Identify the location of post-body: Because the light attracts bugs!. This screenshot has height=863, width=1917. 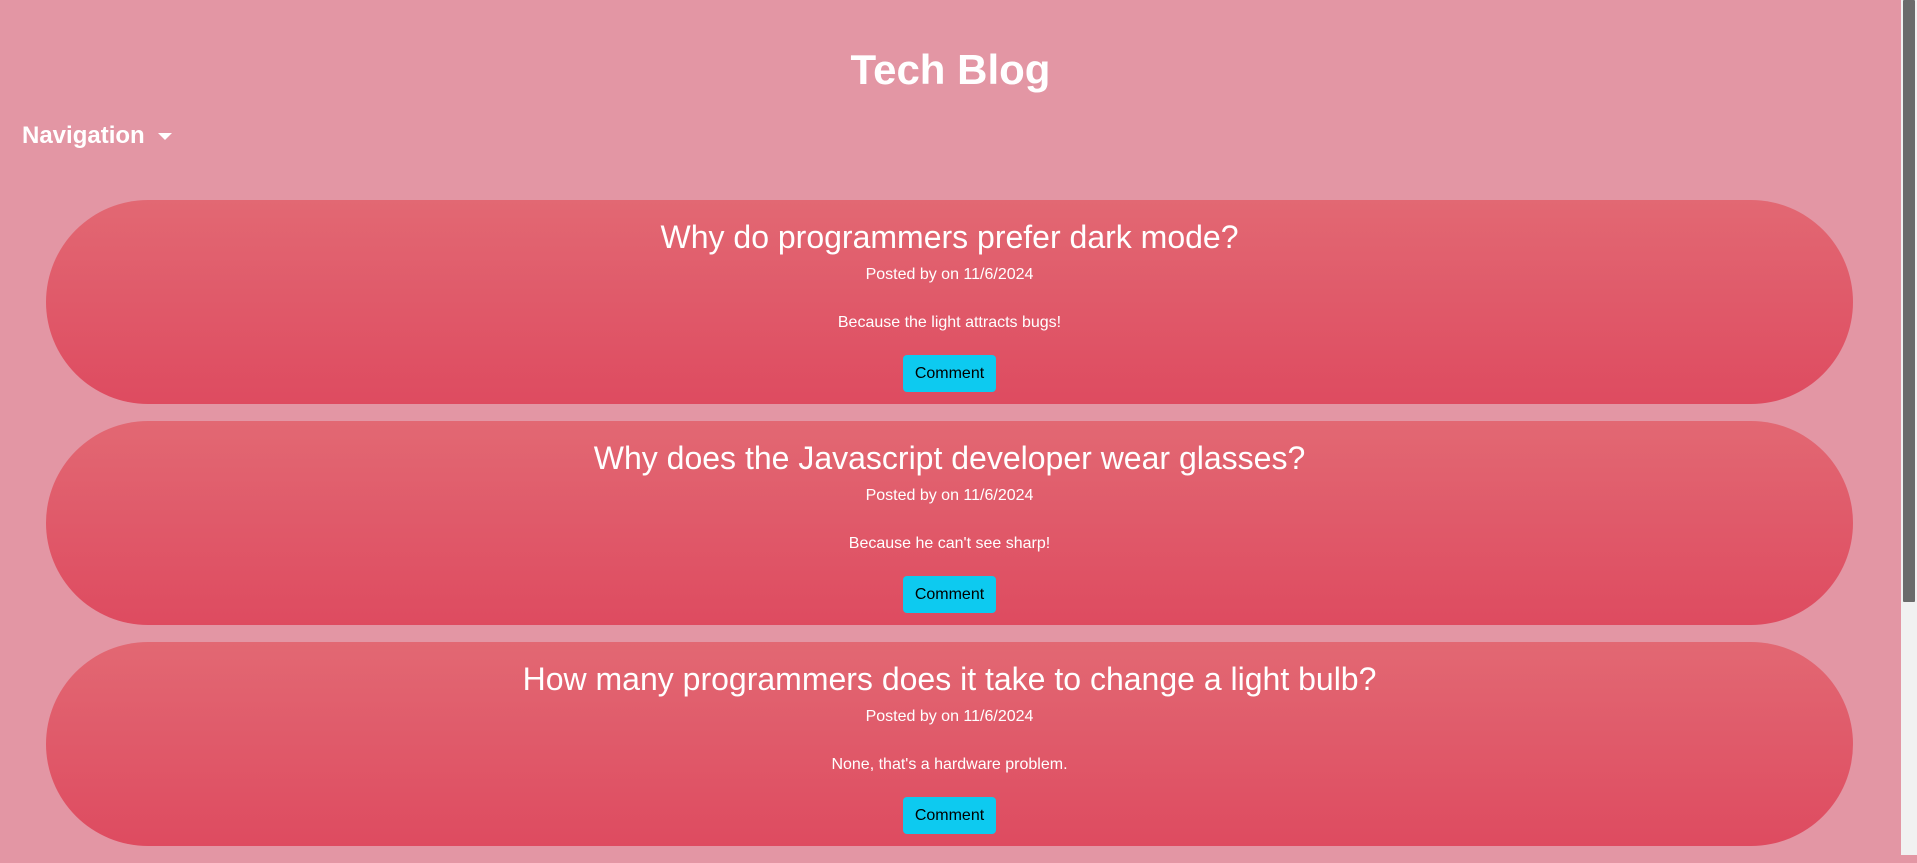
(949, 322).